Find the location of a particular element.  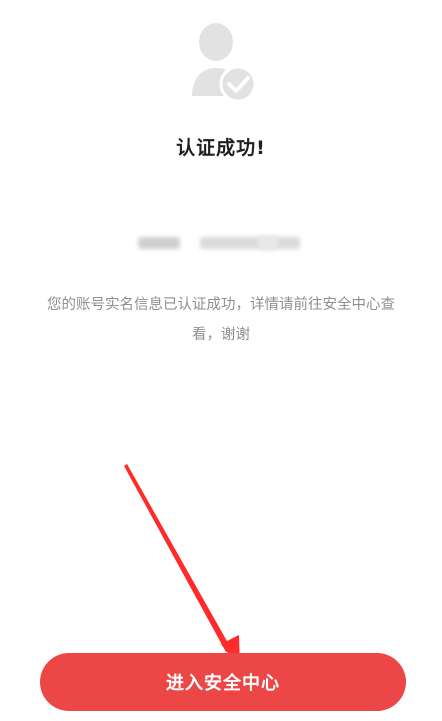

masked-name is located at coordinates (159, 243).